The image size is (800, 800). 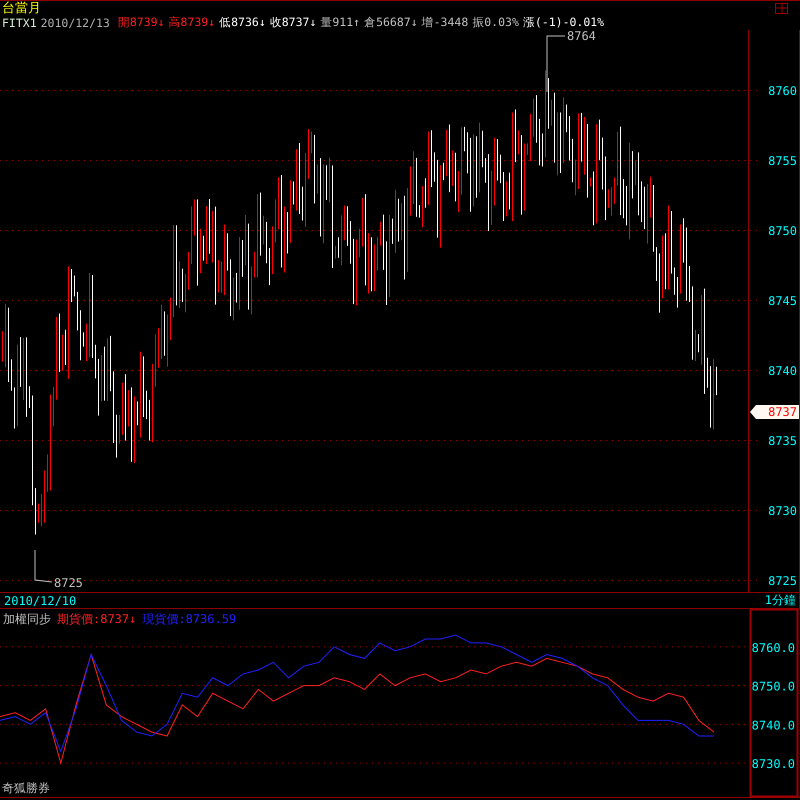 What do you see at coordinates (782, 161) in the screenshot?
I see `price-scale-label: 8755` at bounding box center [782, 161].